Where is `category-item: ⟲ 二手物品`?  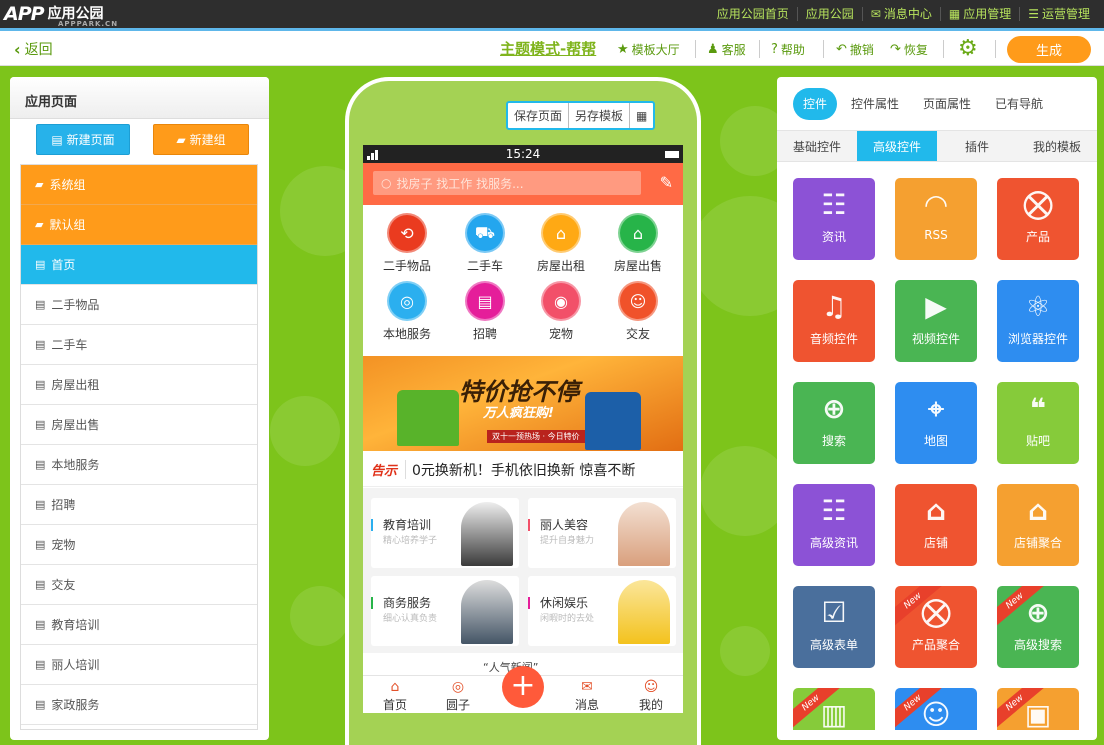 category-item: ⟲ 二手物品 is located at coordinates (407, 243).